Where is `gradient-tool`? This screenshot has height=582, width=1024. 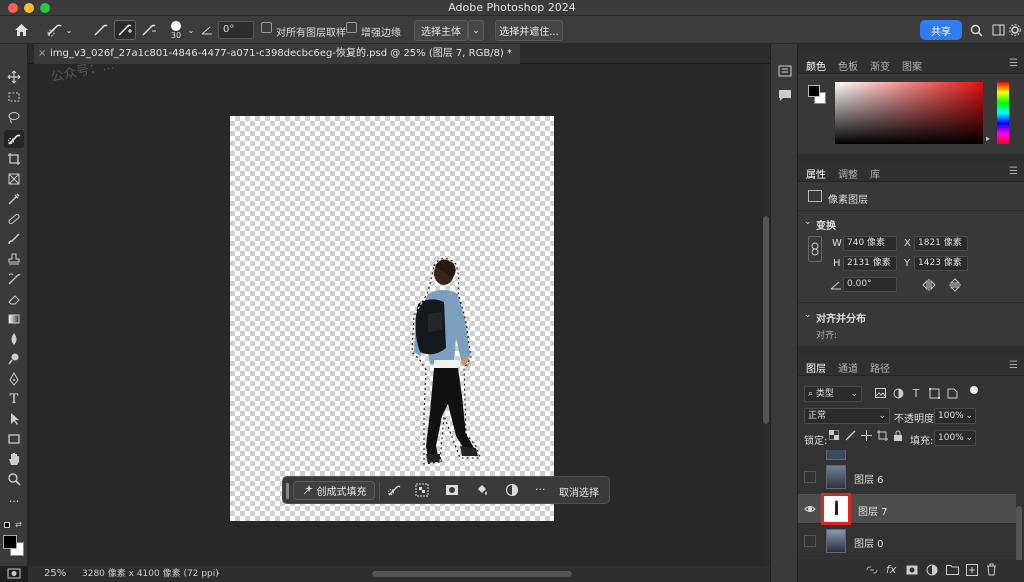 gradient-tool is located at coordinates (14, 319).